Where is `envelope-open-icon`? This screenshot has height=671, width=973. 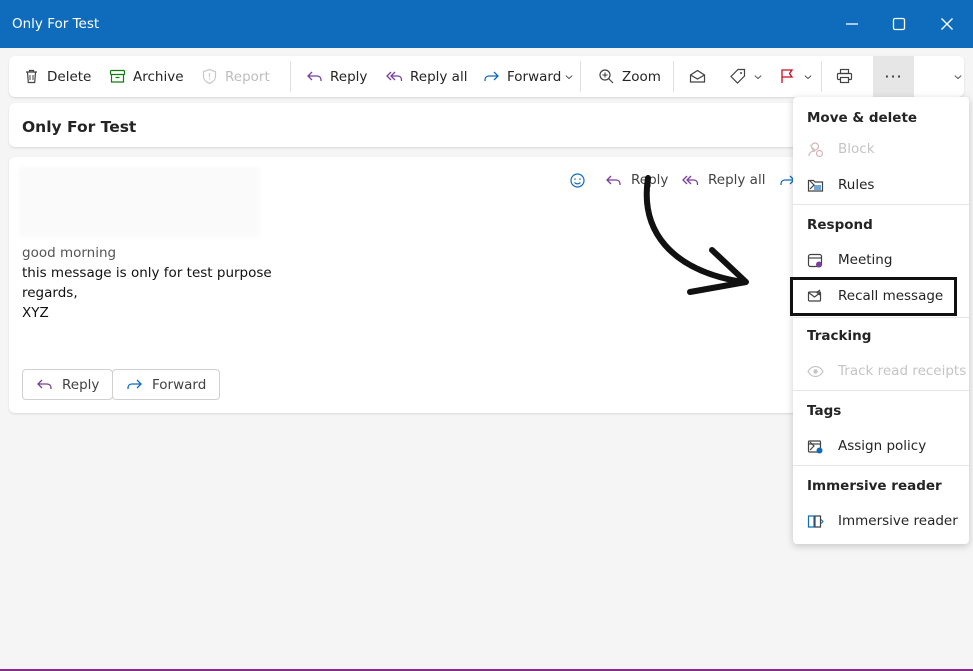
envelope-open-icon is located at coordinates (697, 76).